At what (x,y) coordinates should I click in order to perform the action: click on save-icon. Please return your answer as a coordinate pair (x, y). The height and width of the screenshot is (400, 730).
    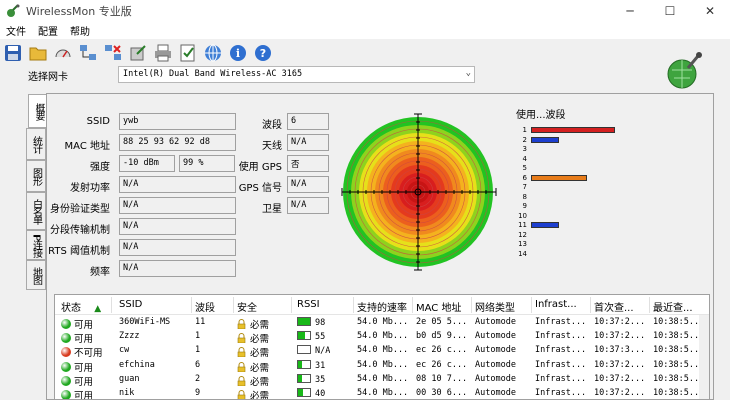
    Looking at the image, I should click on (13, 53).